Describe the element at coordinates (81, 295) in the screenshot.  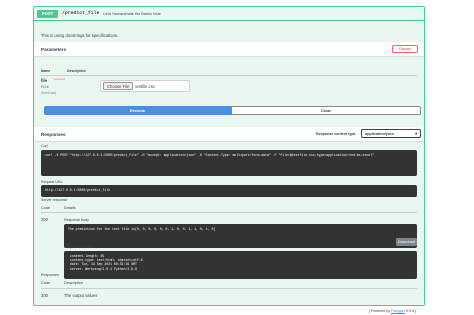
I see `response-doc-description: The output values` at that location.